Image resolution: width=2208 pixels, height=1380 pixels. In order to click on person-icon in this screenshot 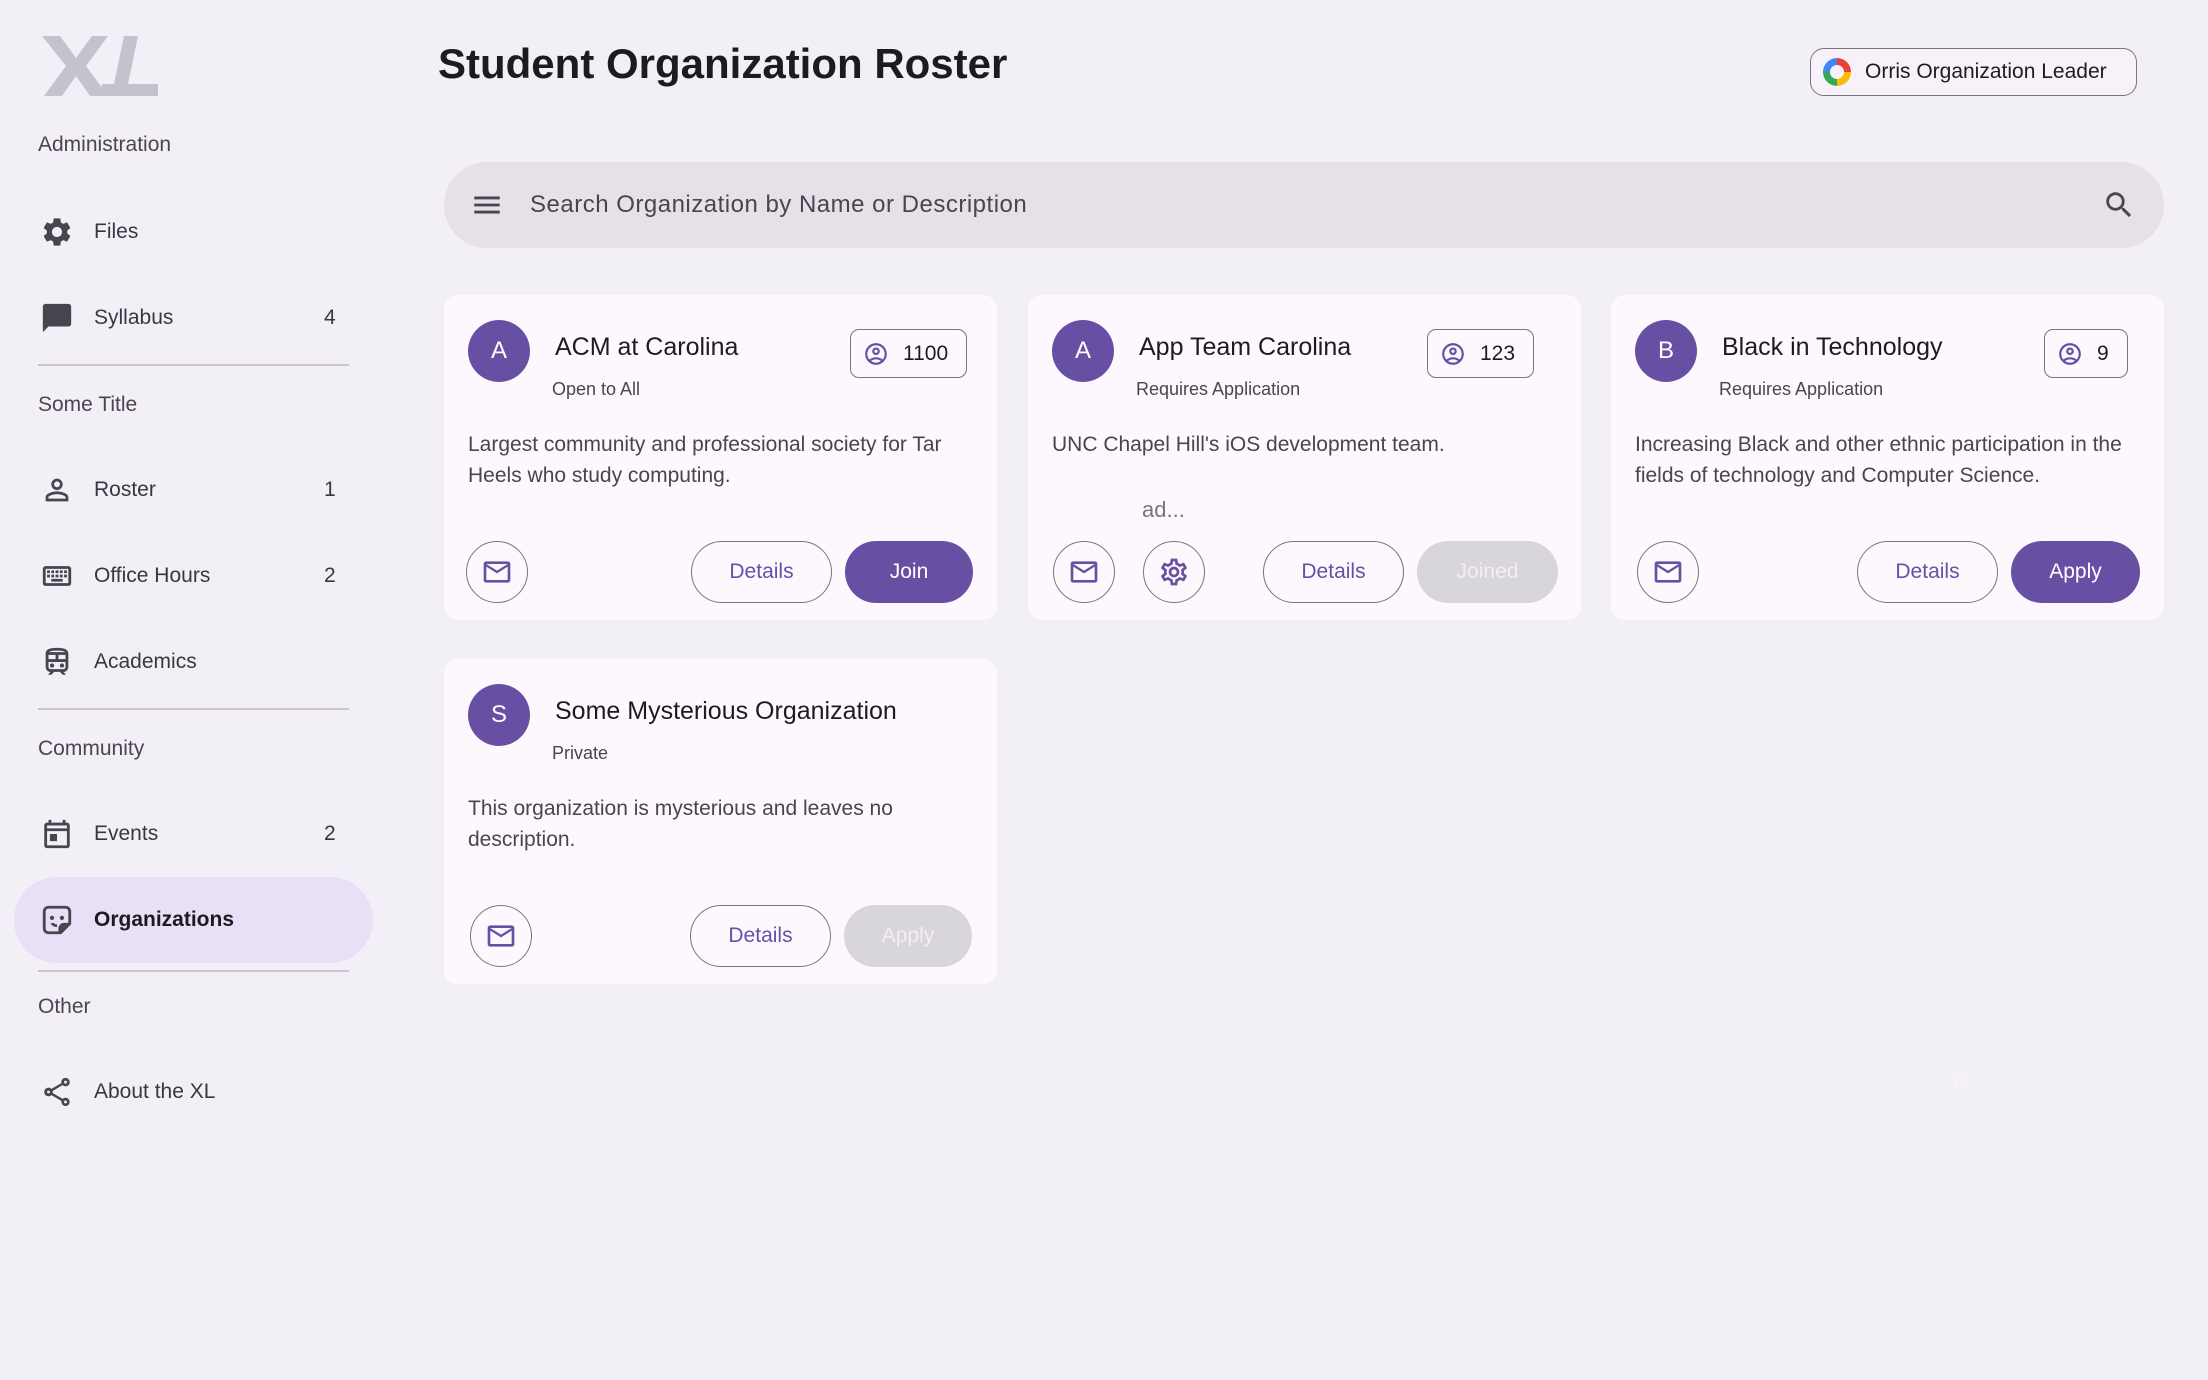, I will do `click(57, 490)`.